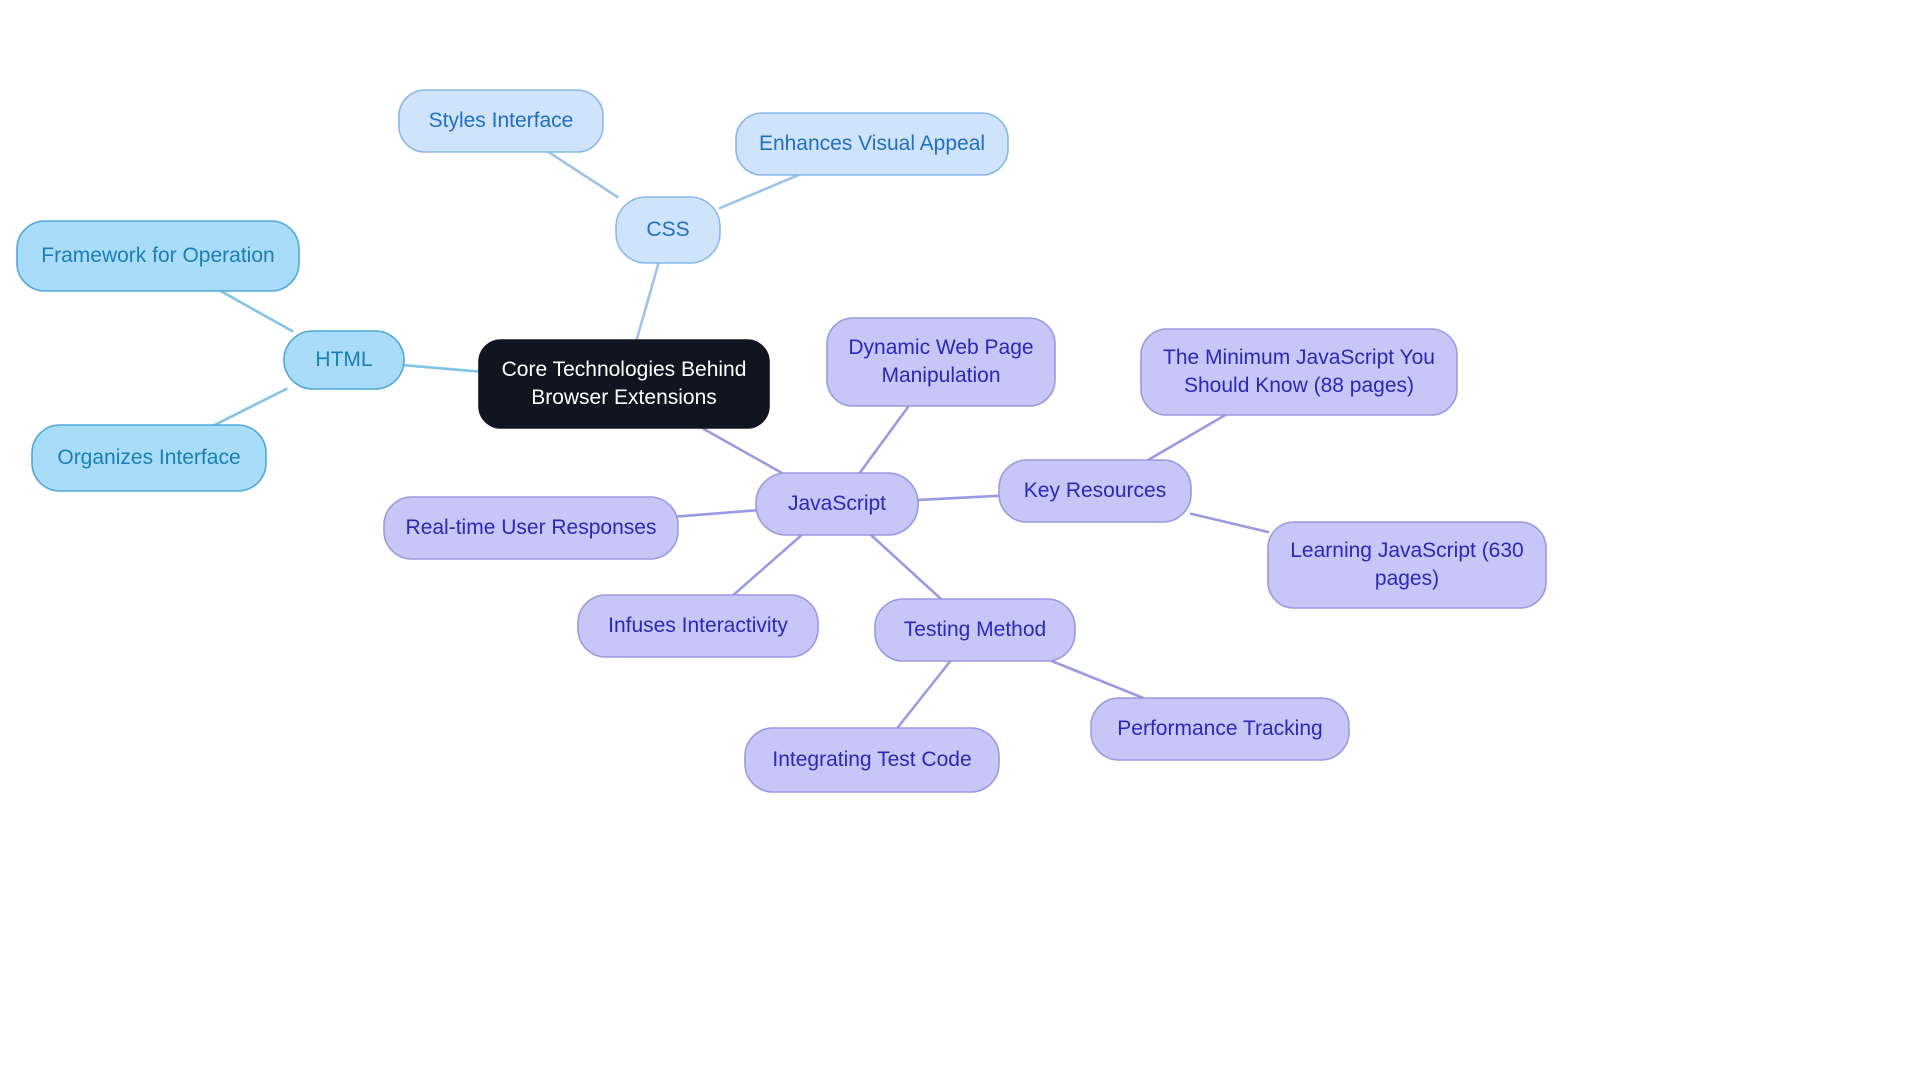 The height and width of the screenshot is (1083, 1920). I want to click on node-performance-tracking: Performance Tracking, so click(1220, 729).